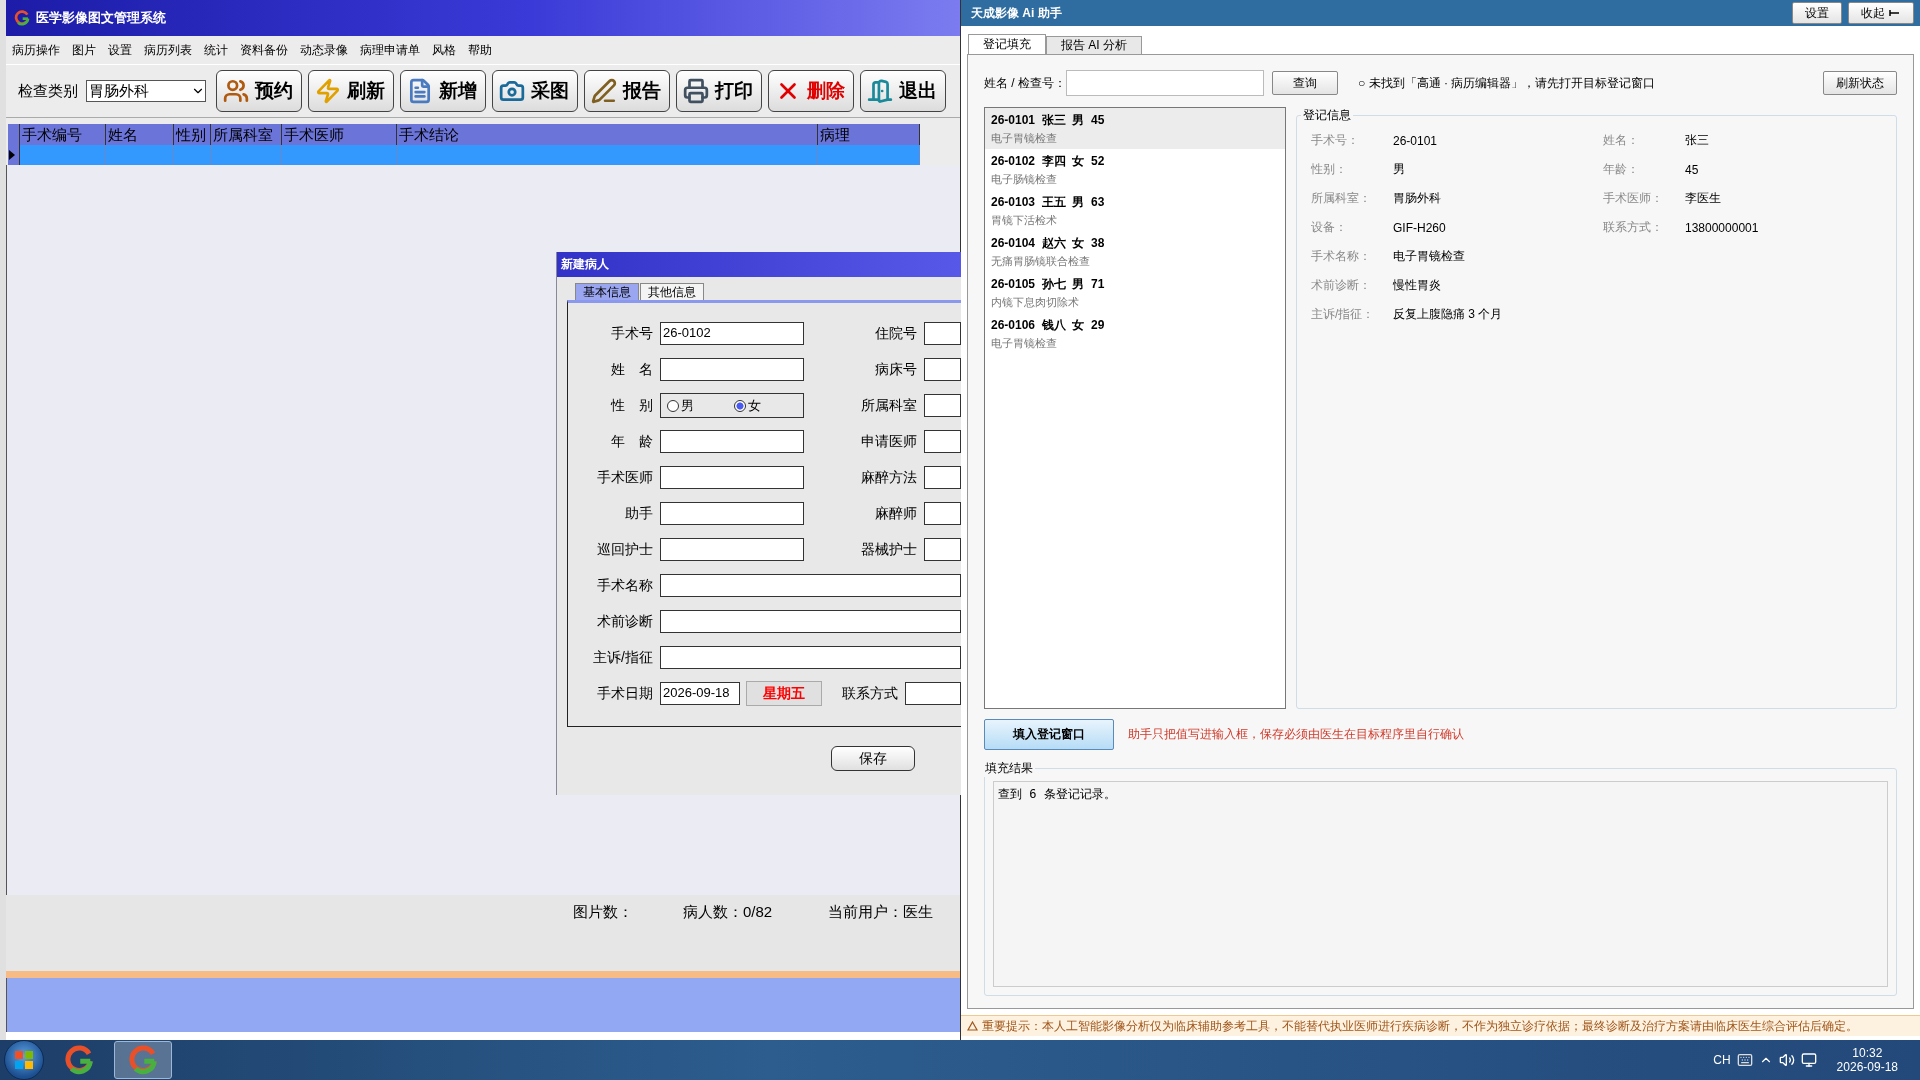 The height and width of the screenshot is (1080, 1920). Describe the element at coordinates (1135, 129) in the screenshot. I see `record-item: 26-0101 张三 男 45 电子胃镜检查` at that location.